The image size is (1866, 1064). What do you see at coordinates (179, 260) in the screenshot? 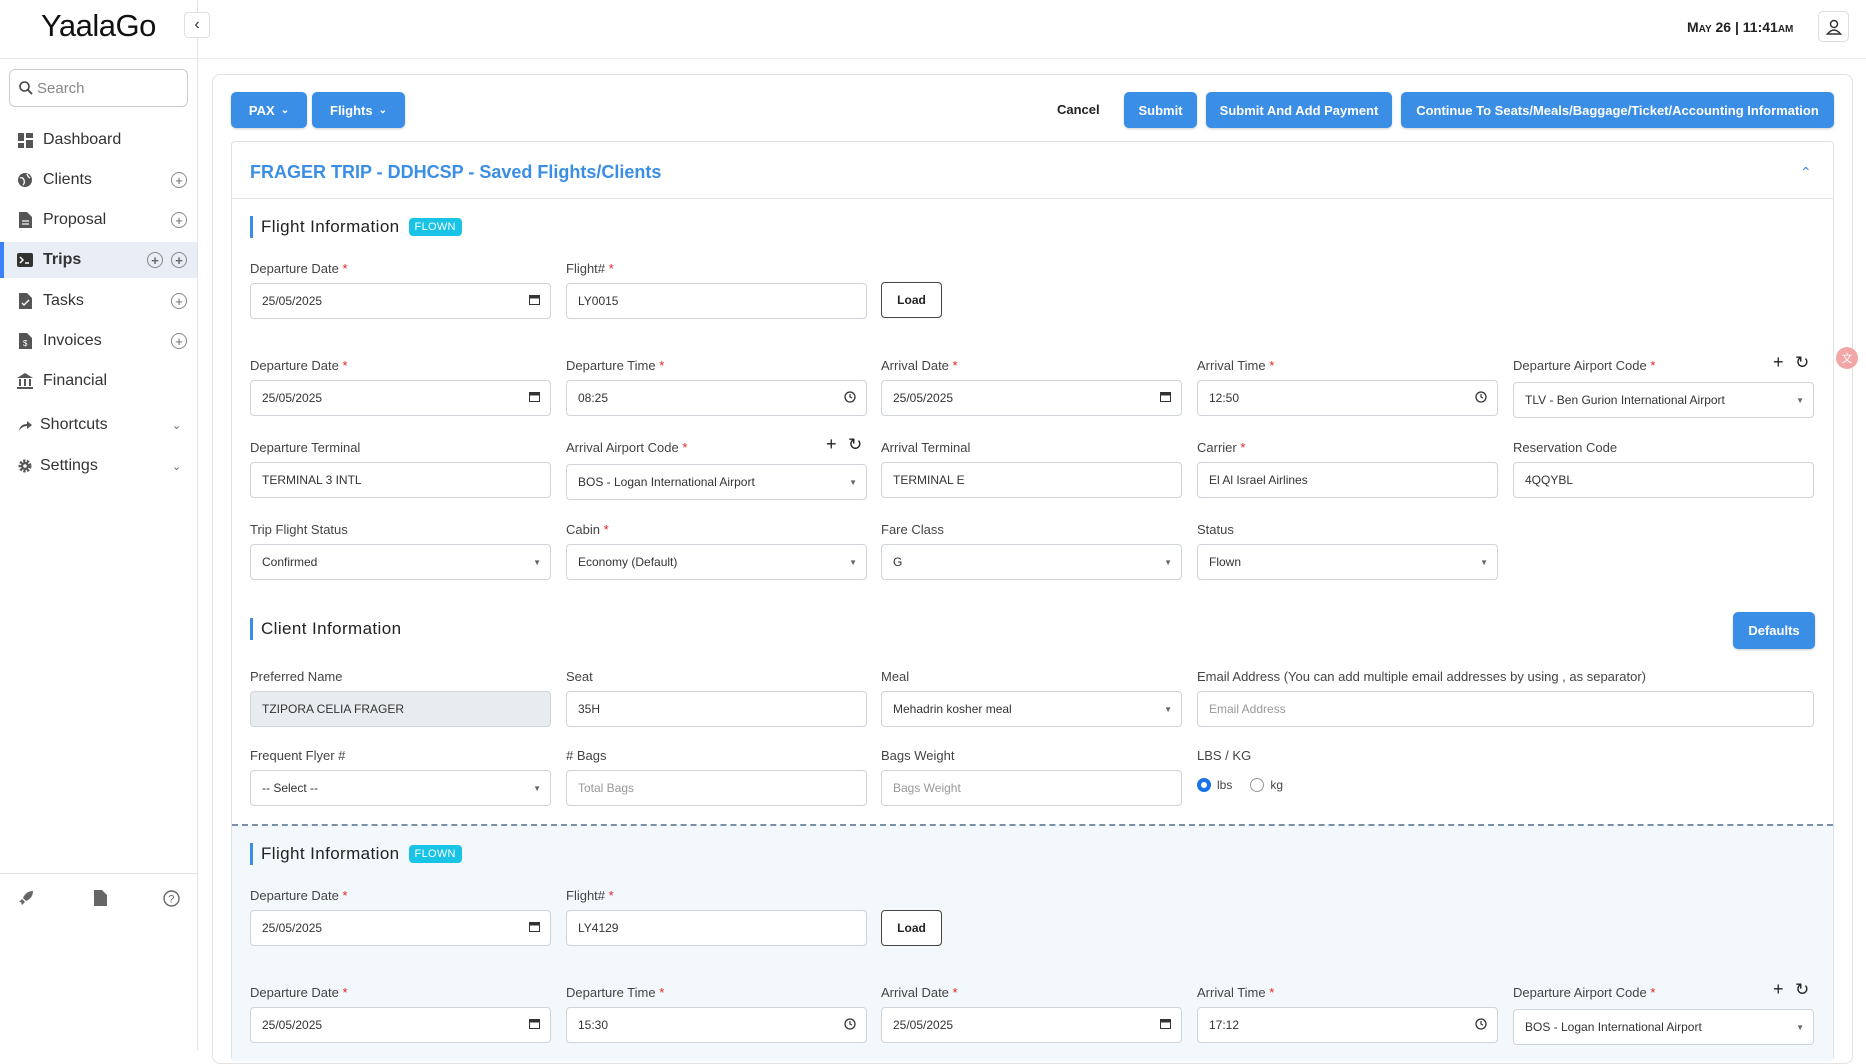
I see `add-trip-alt-icon: +` at bounding box center [179, 260].